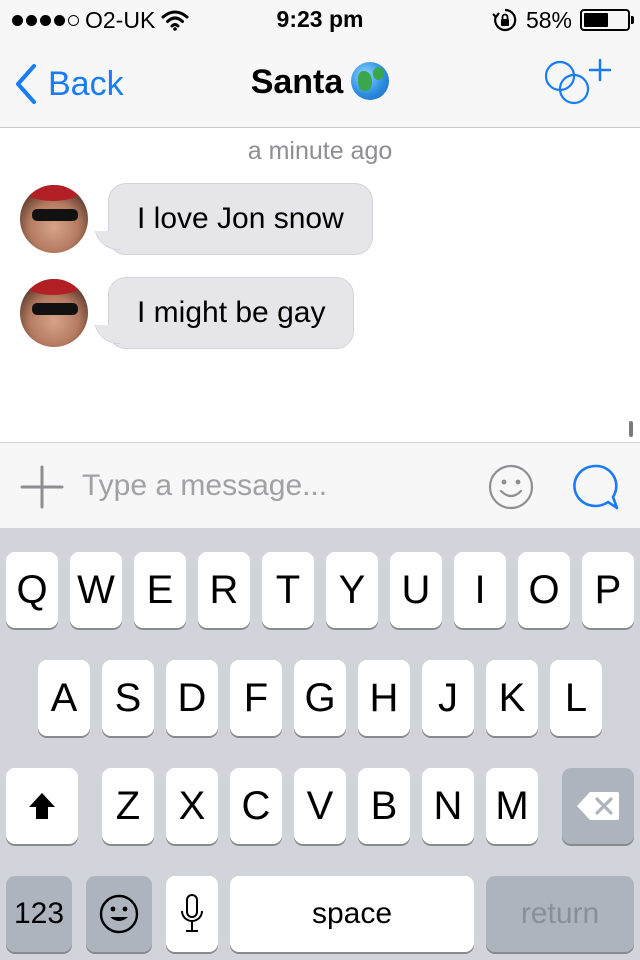  Describe the element at coordinates (560, 914) in the screenshot. I see `return-key: return` at that location.